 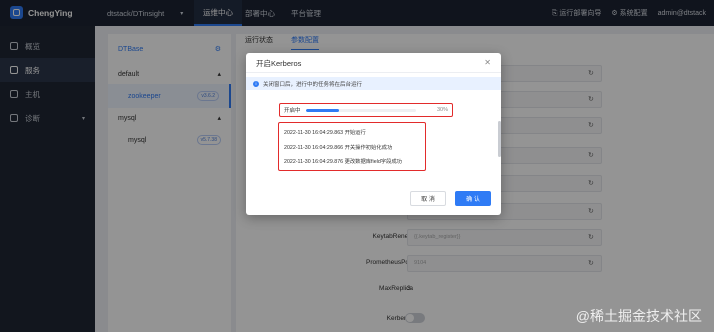 What do you see at coordinates (638, 316) in the screenshot?
I see `watermark: @稀土掘金技术社区` at bounding box center [638, 316].